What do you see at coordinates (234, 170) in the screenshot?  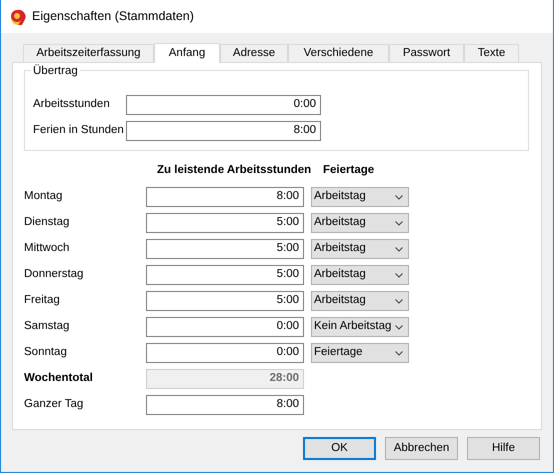 I see `column-header: Zu leistende Arbeitsstunden` at bounding box center [234, 170].